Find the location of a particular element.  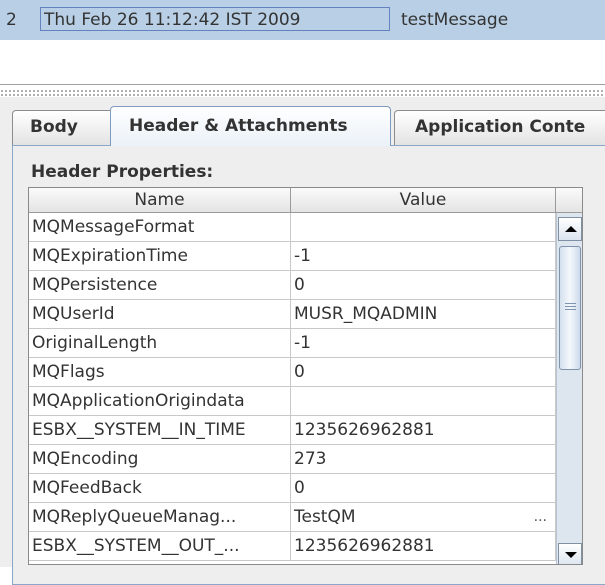

section-title: Header Properties: is located at coordinates (122, 172).